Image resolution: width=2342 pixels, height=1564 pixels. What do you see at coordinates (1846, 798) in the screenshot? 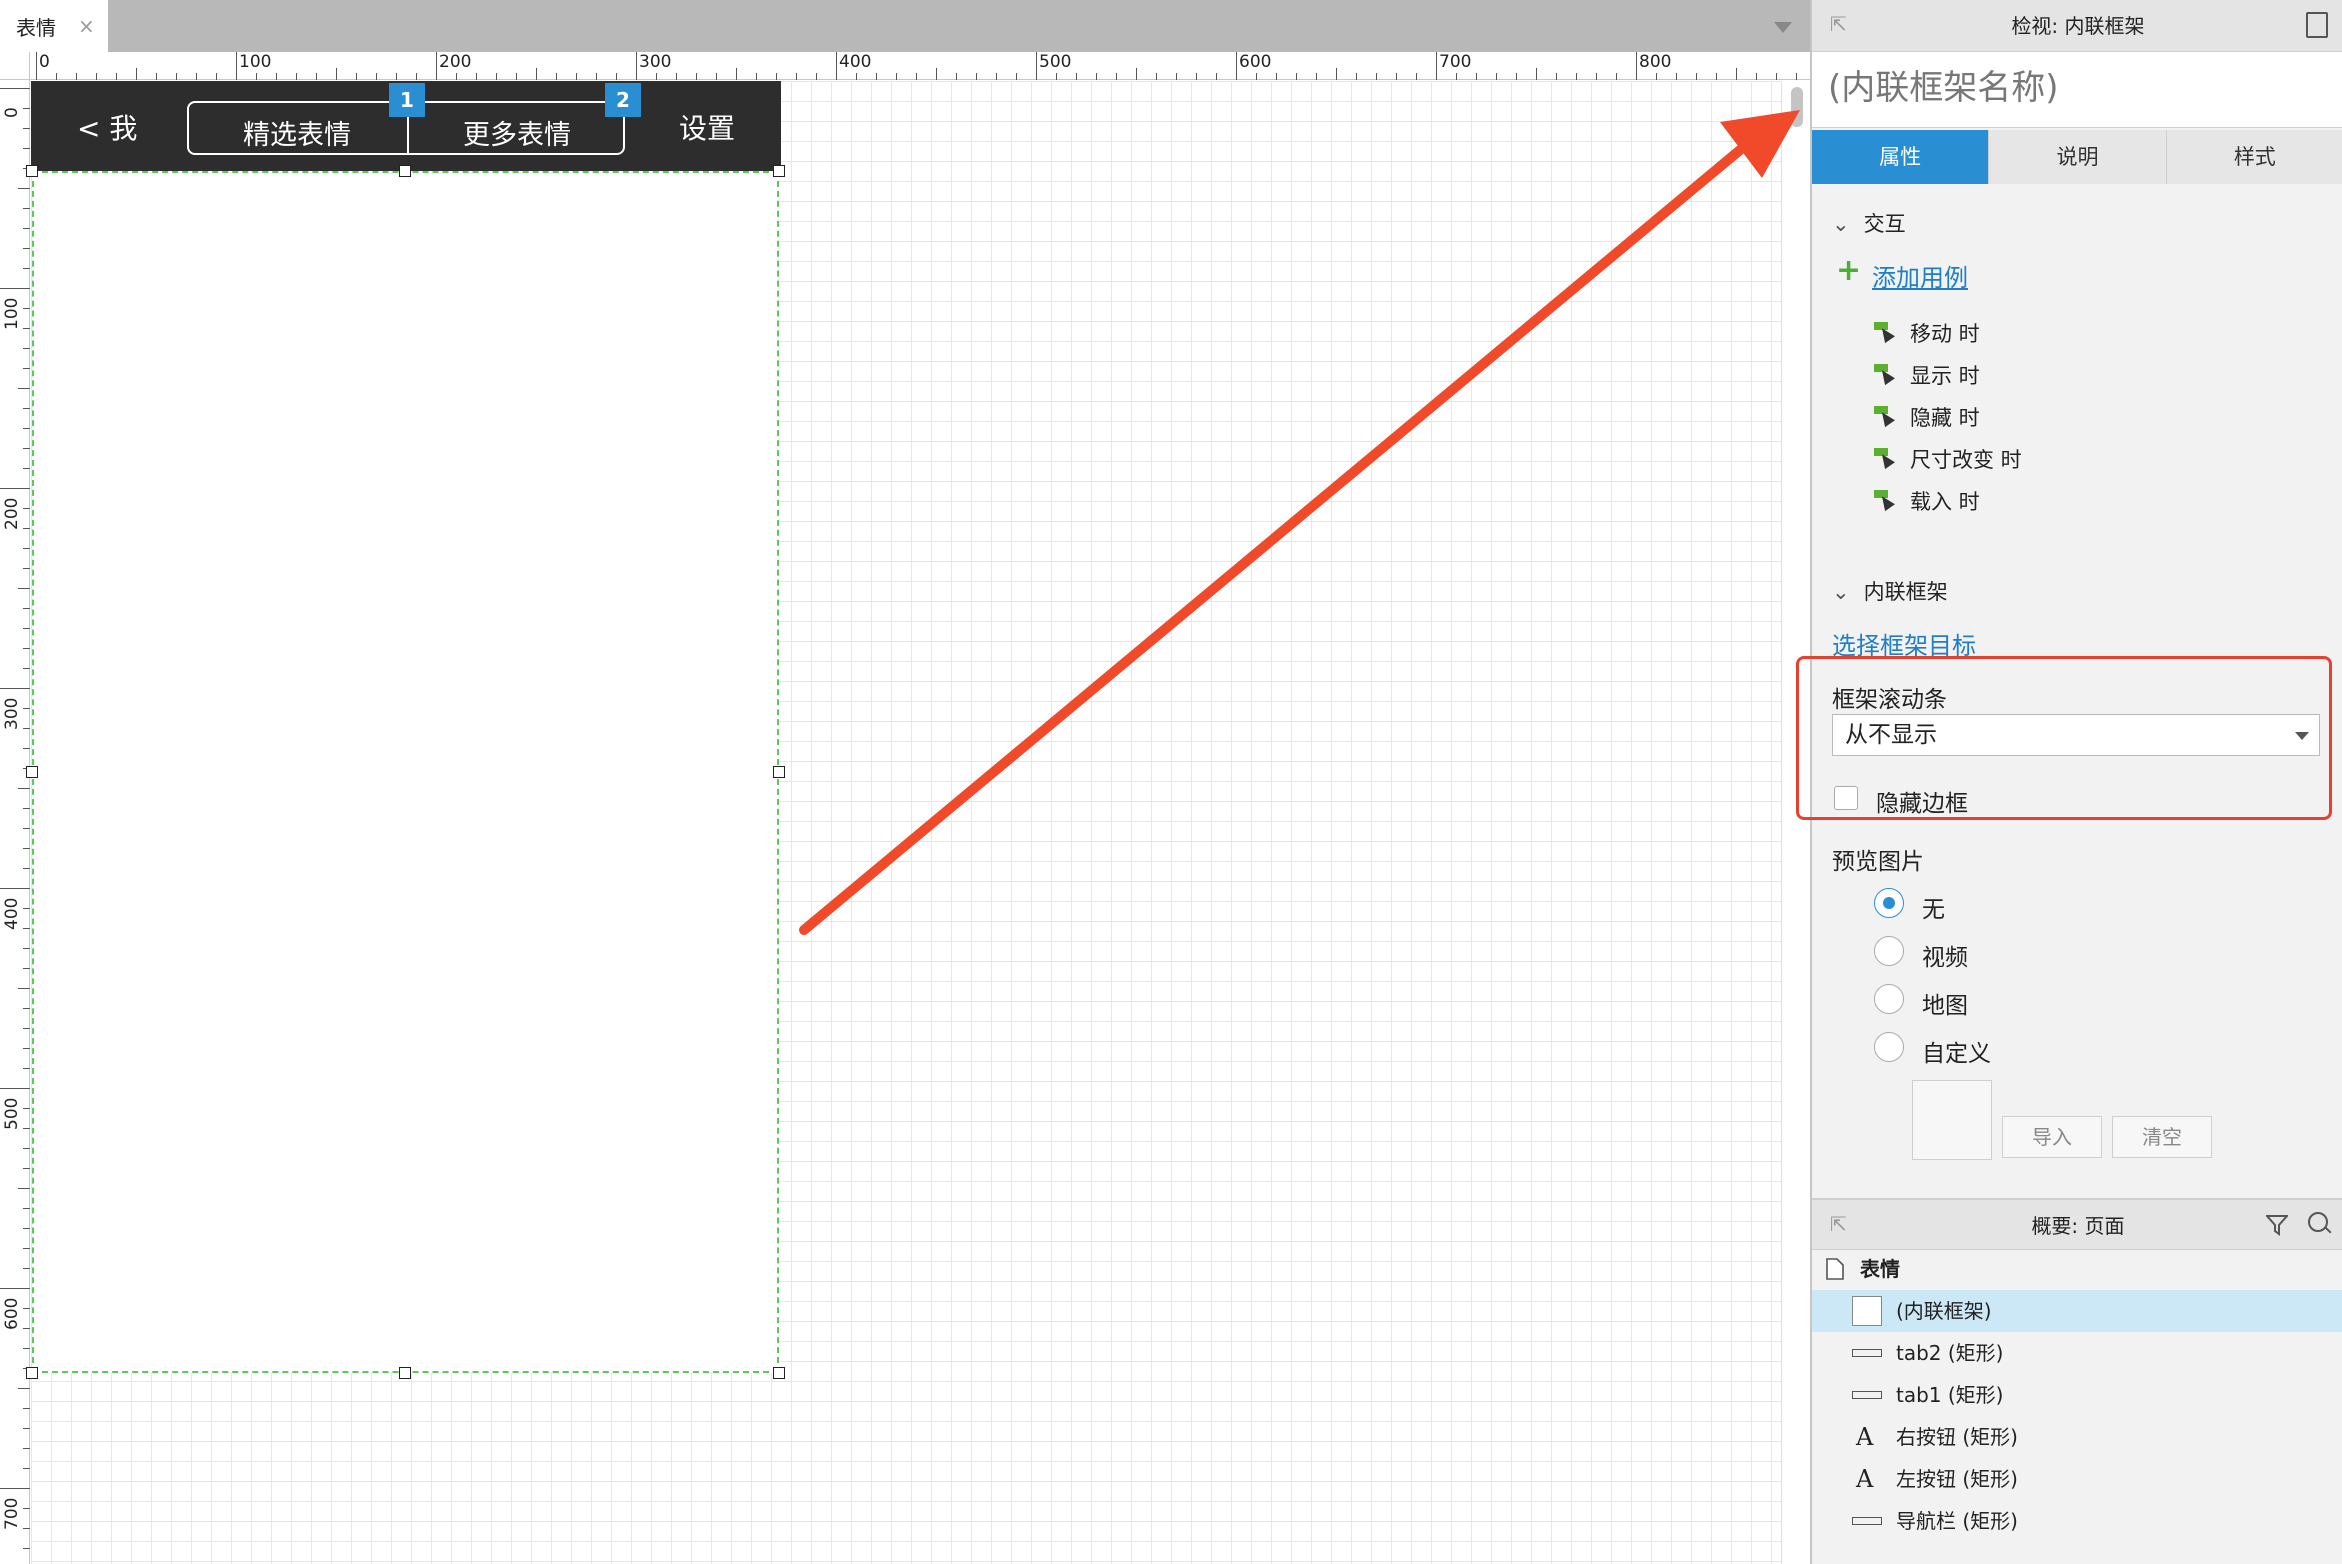
I see `hide-border-checkbox` at bounding box center [1846, 798].